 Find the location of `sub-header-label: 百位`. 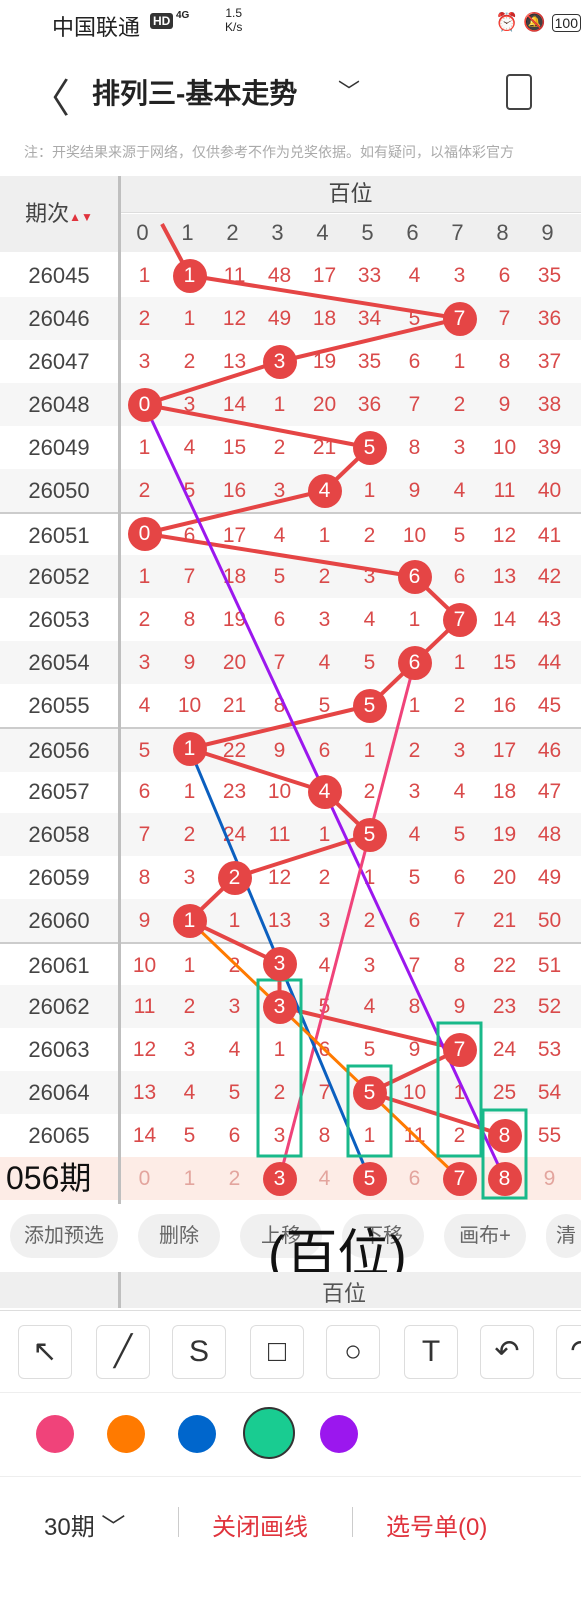

sub-header-label: 百位 is located at coordinates (344, 1293).